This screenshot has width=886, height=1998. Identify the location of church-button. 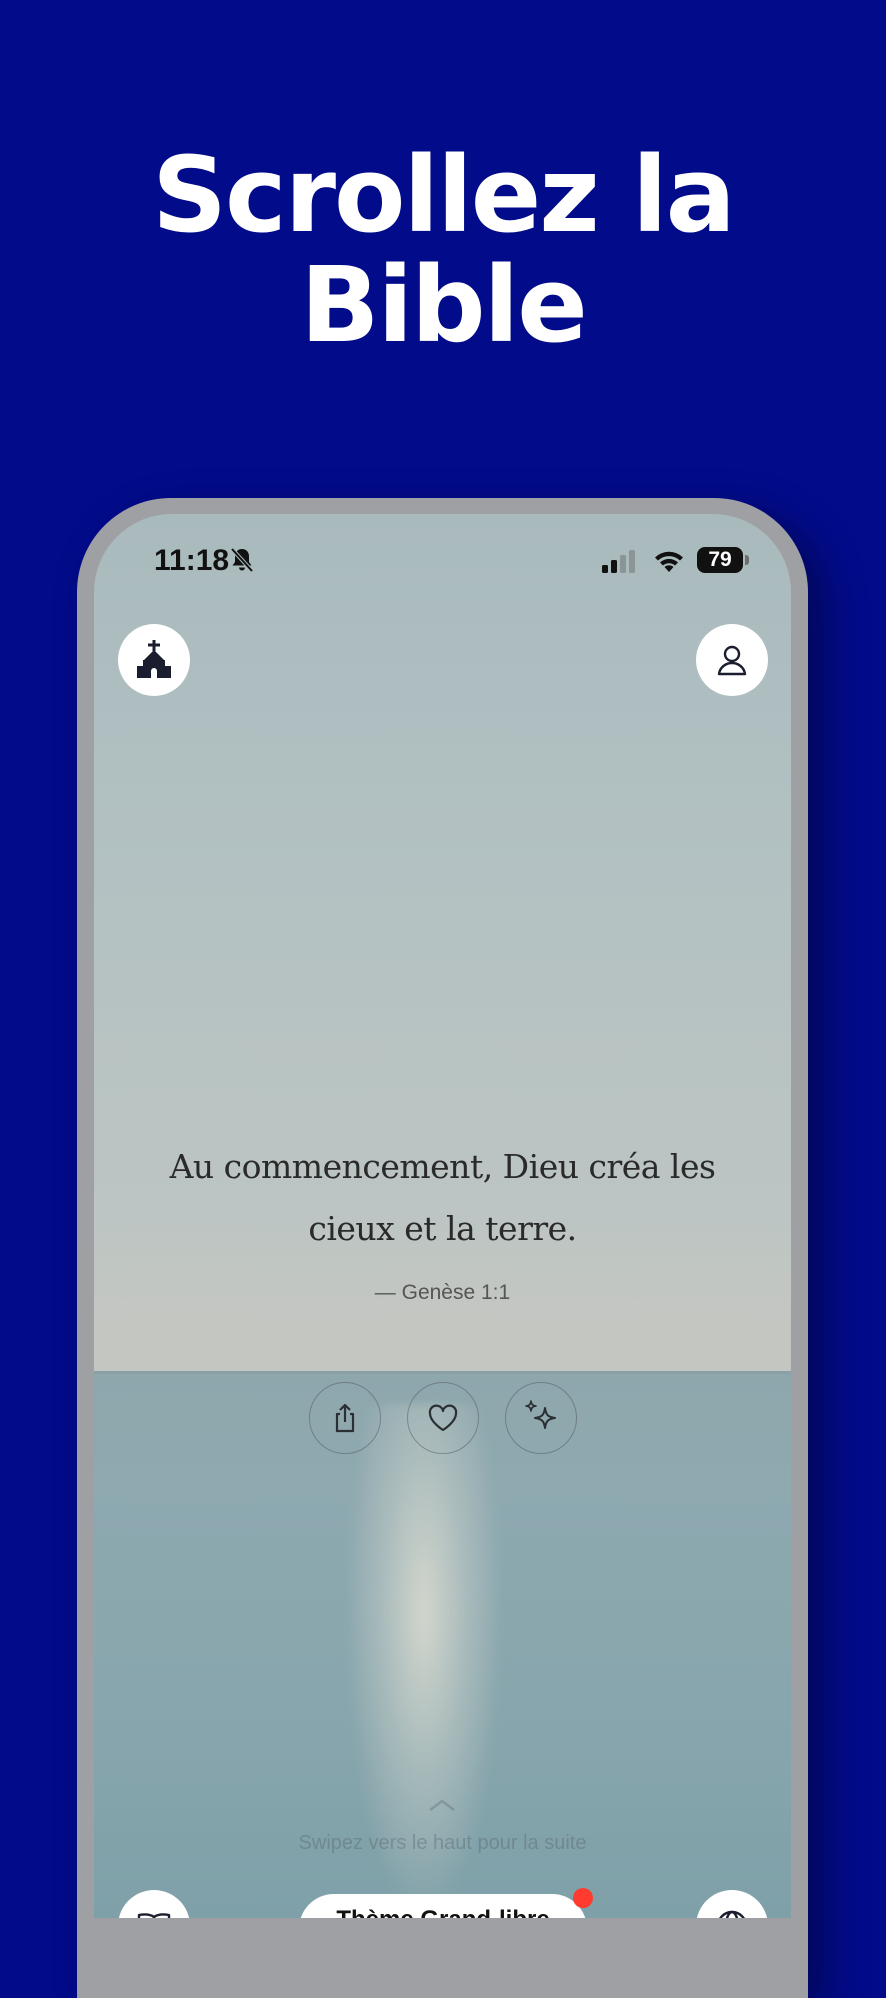
(154, 660).